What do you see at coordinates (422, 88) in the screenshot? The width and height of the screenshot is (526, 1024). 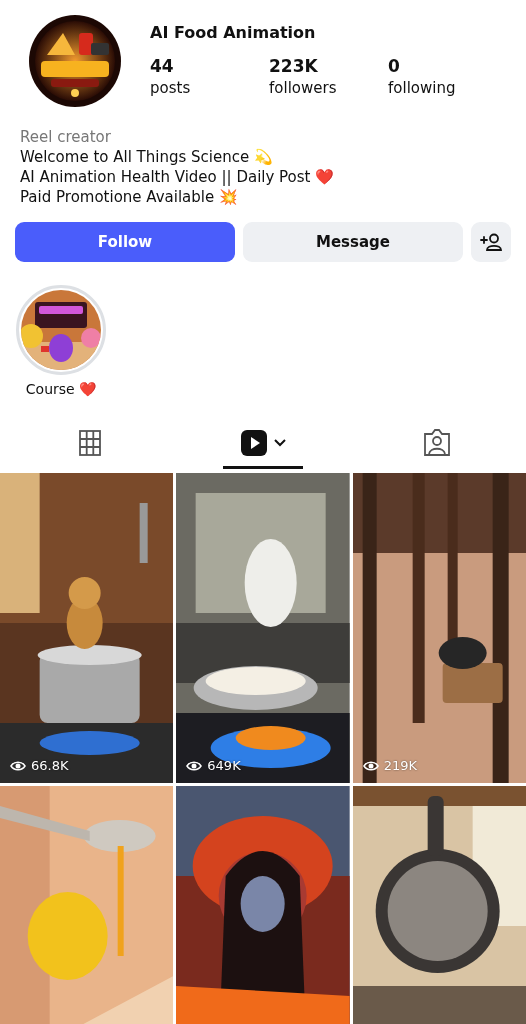 I see `stat-label: following` at bounding box center [422, 88].